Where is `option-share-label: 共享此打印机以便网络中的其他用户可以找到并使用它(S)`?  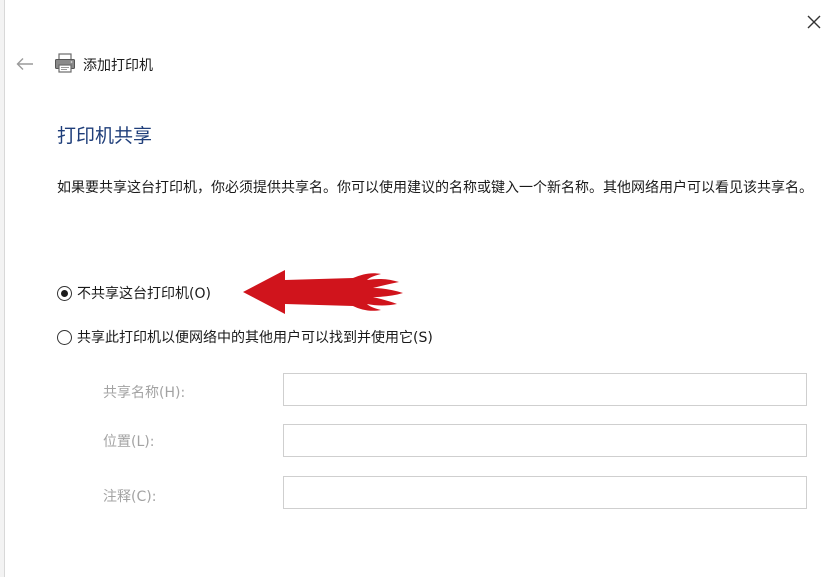 option-share-label: 共享此打印机以便网络中的其他用户可以找到并使用它(S) is located at coordinates (255, 338).